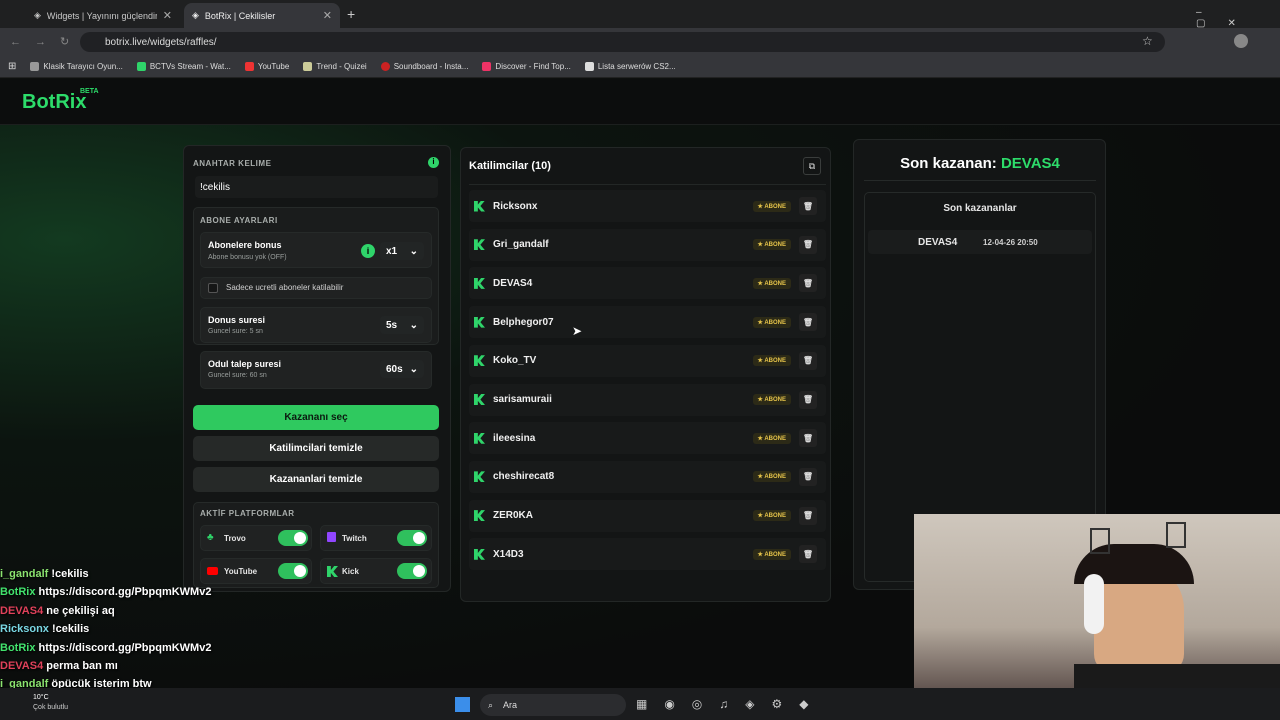 This screenshot has height=720, width=1280. Describe the element at coordinates (213, 288) in the screenshot. I see `paid-only-checkbox` at that location.